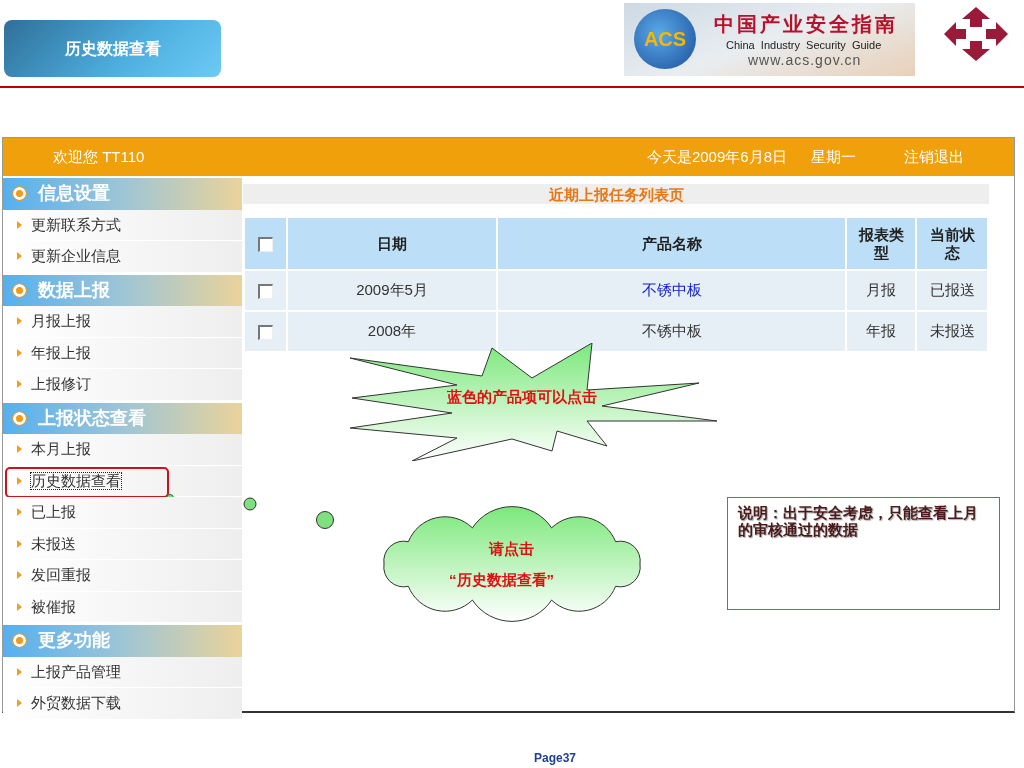  What do you see at coordinates (881, 243) in the screenshot?
I see `column-header: 报表类型` at bounding box center [881, 243].